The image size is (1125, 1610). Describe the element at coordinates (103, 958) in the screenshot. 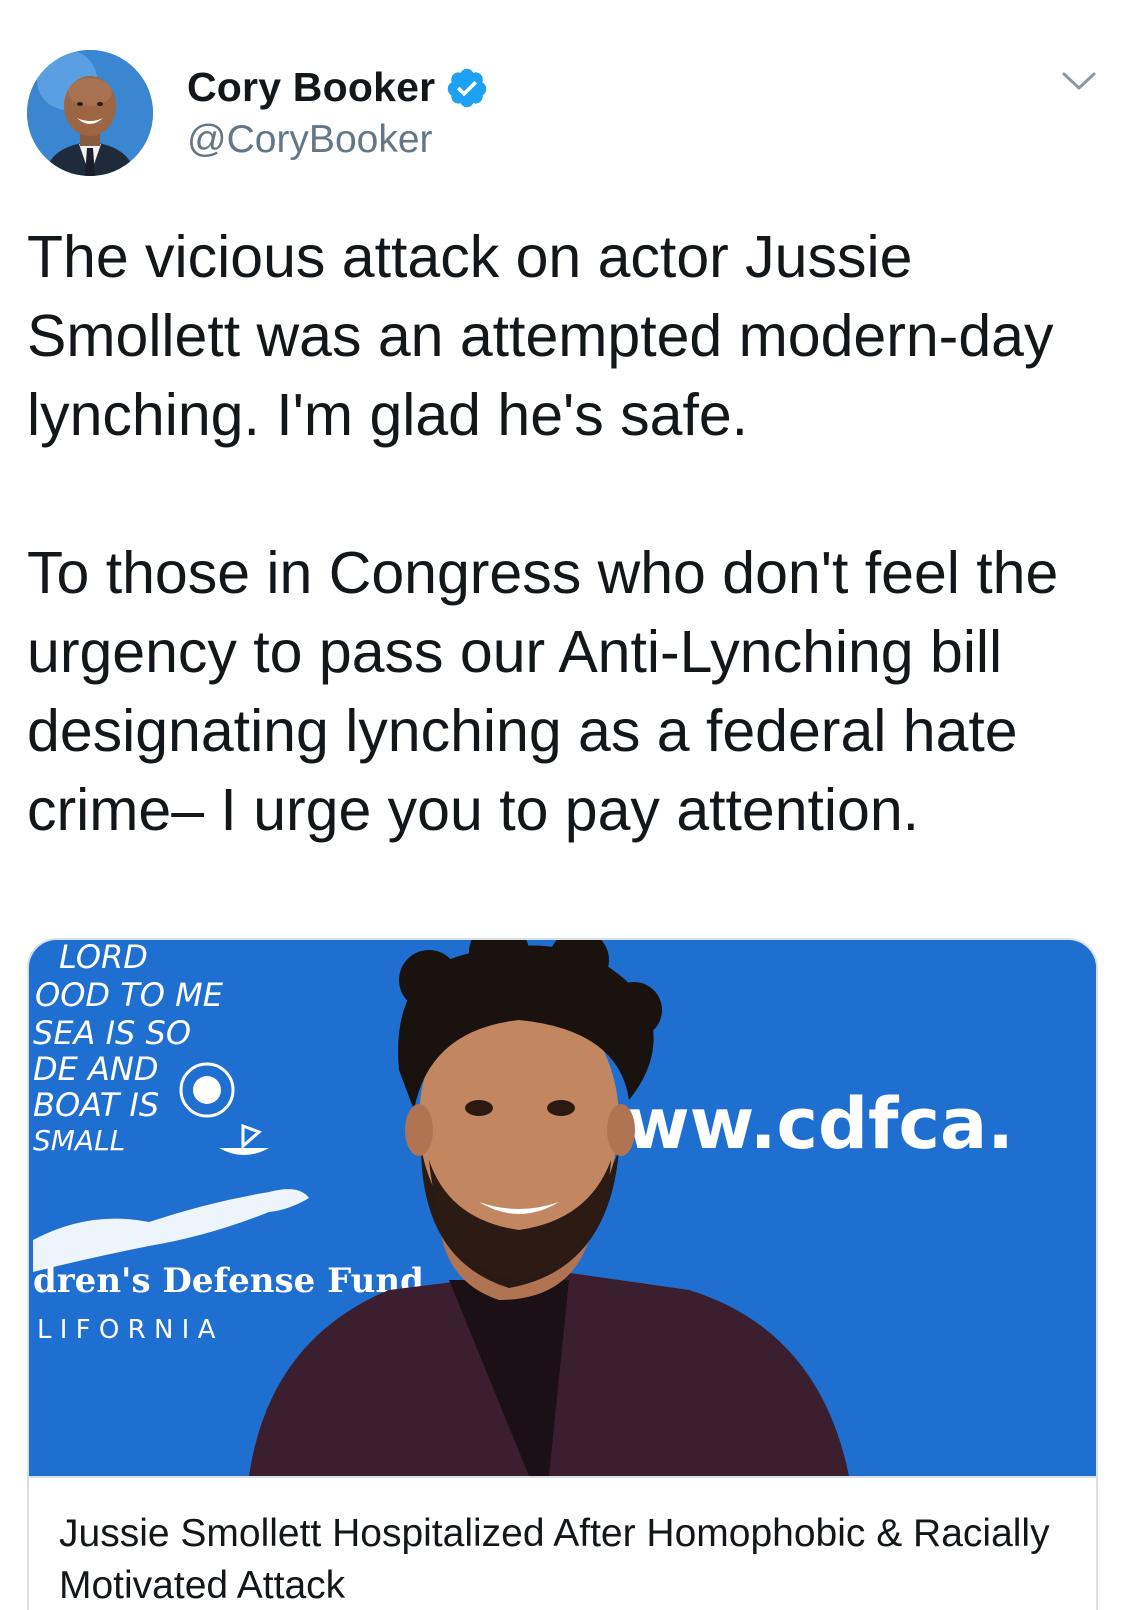

I see `backdrop-handwriting: LORD` at that location.